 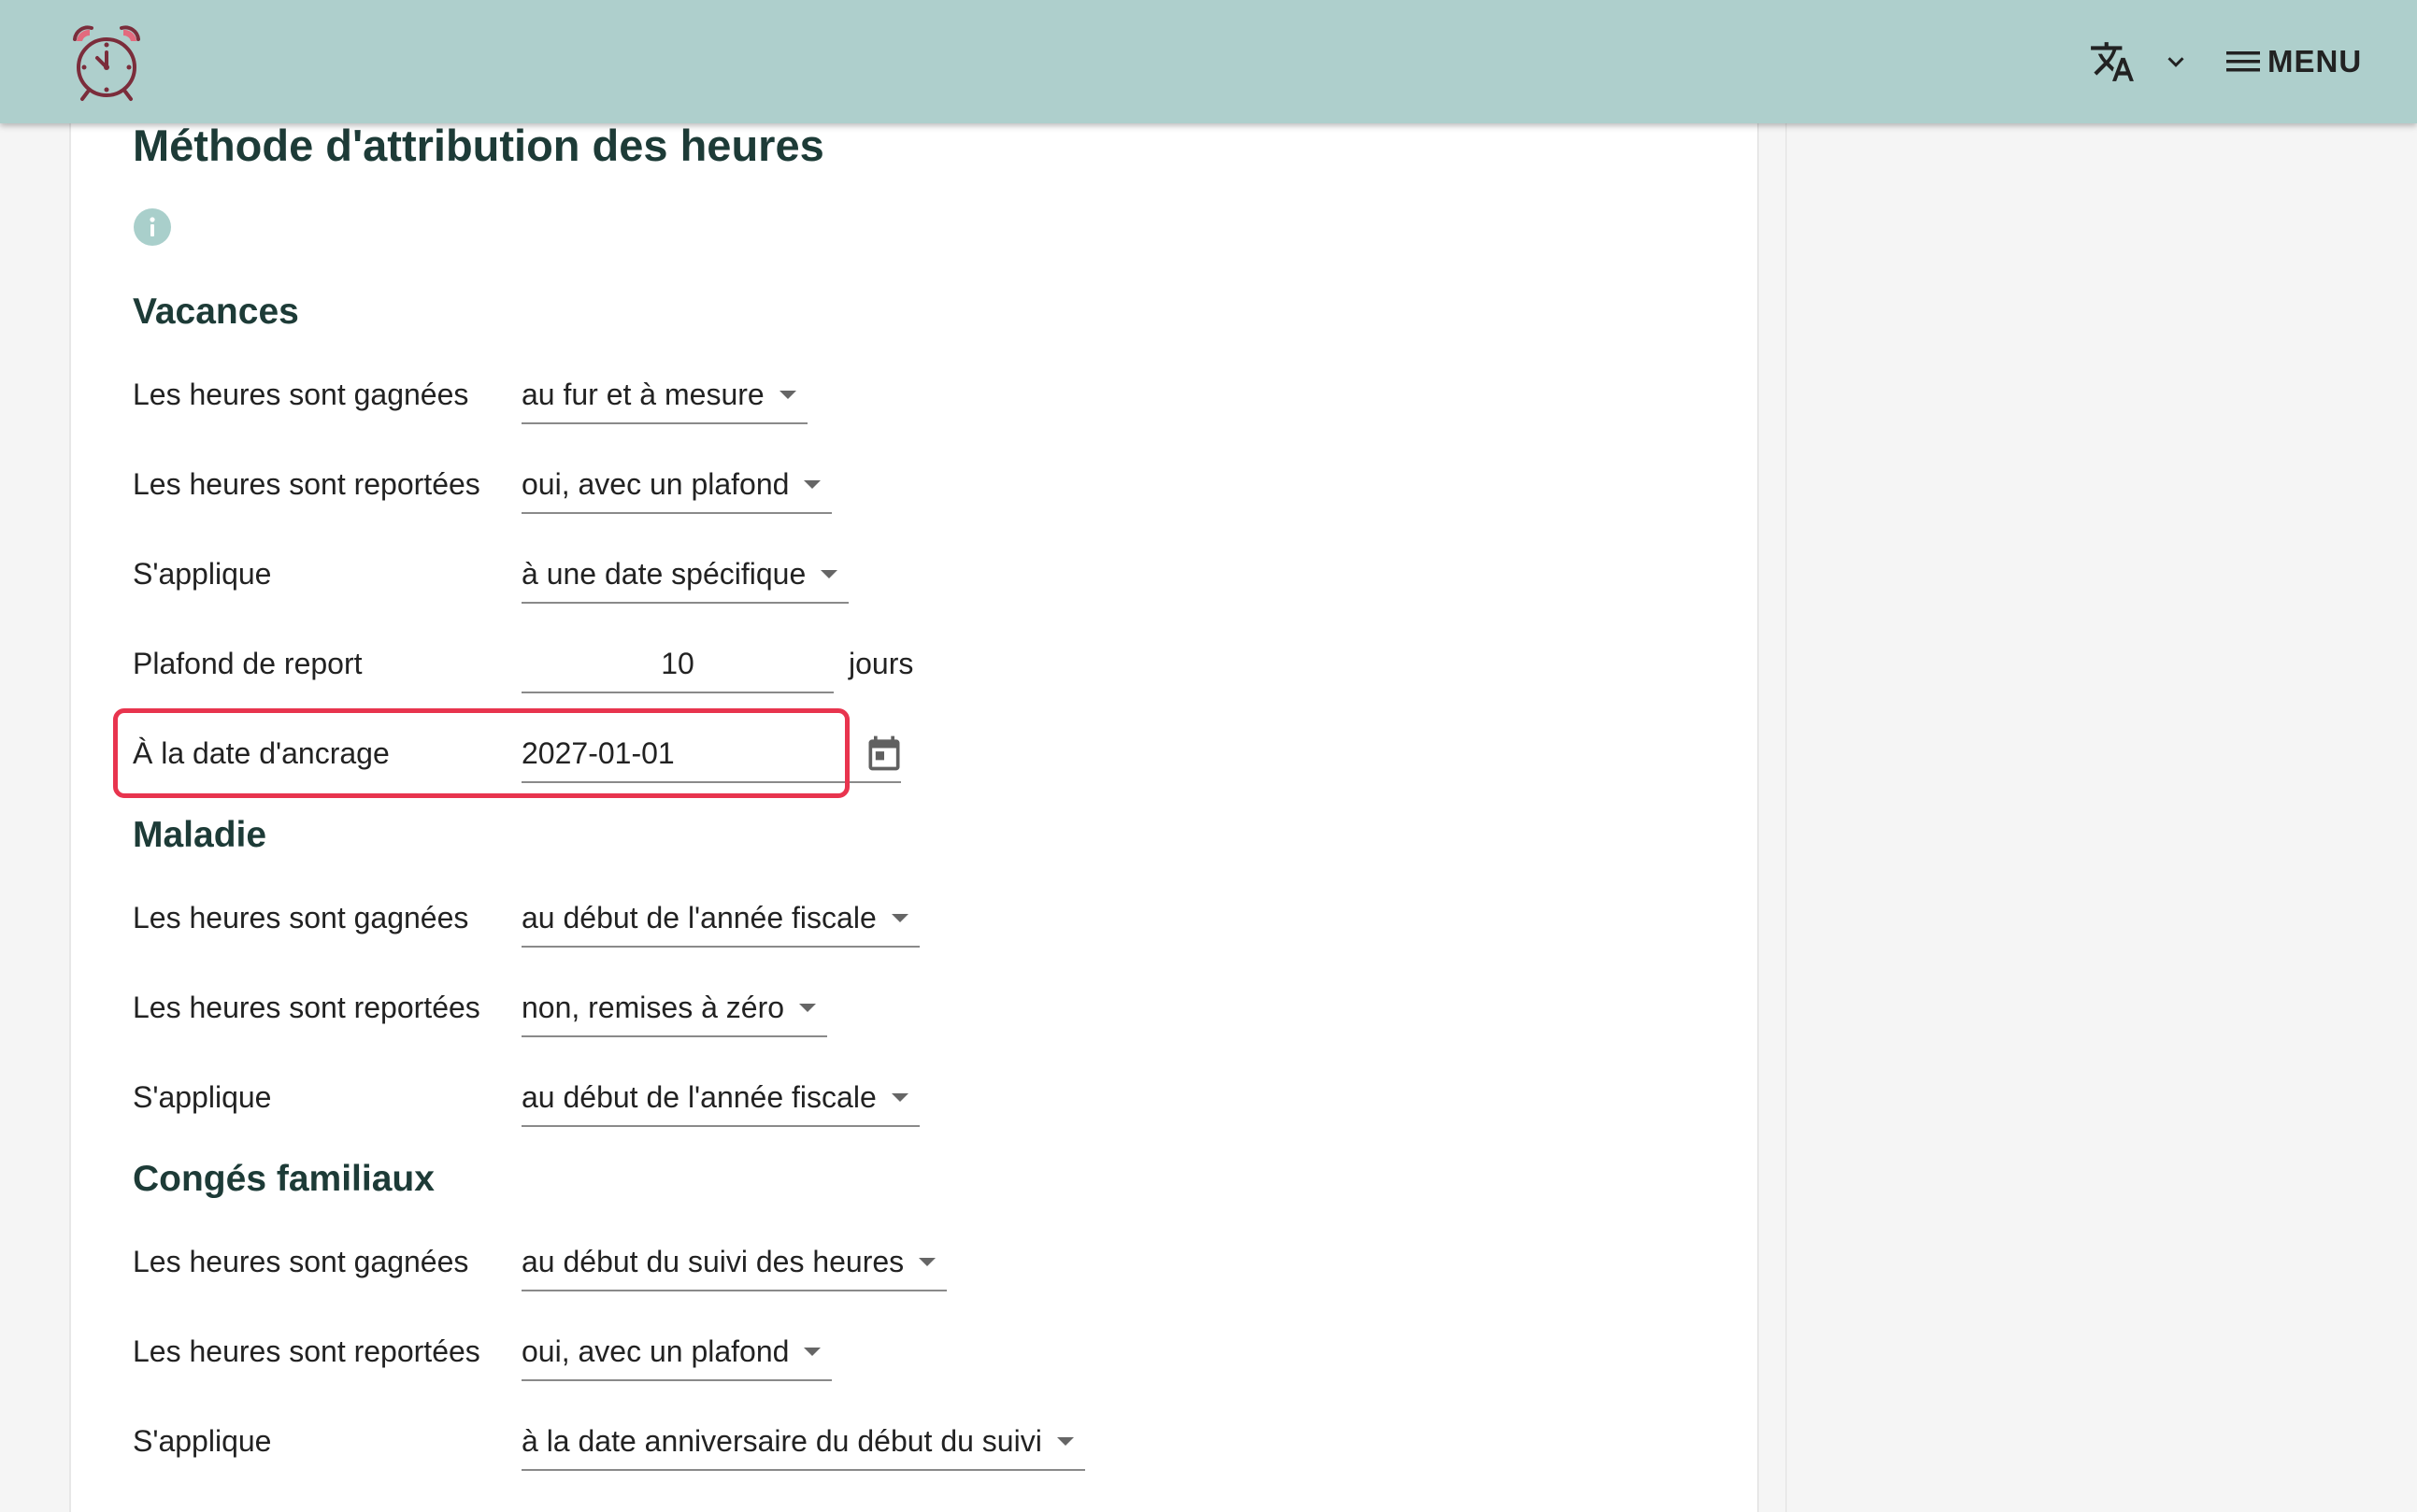 I want to click on select-value: non, remises à zéro, so click(x=654, y=1007).